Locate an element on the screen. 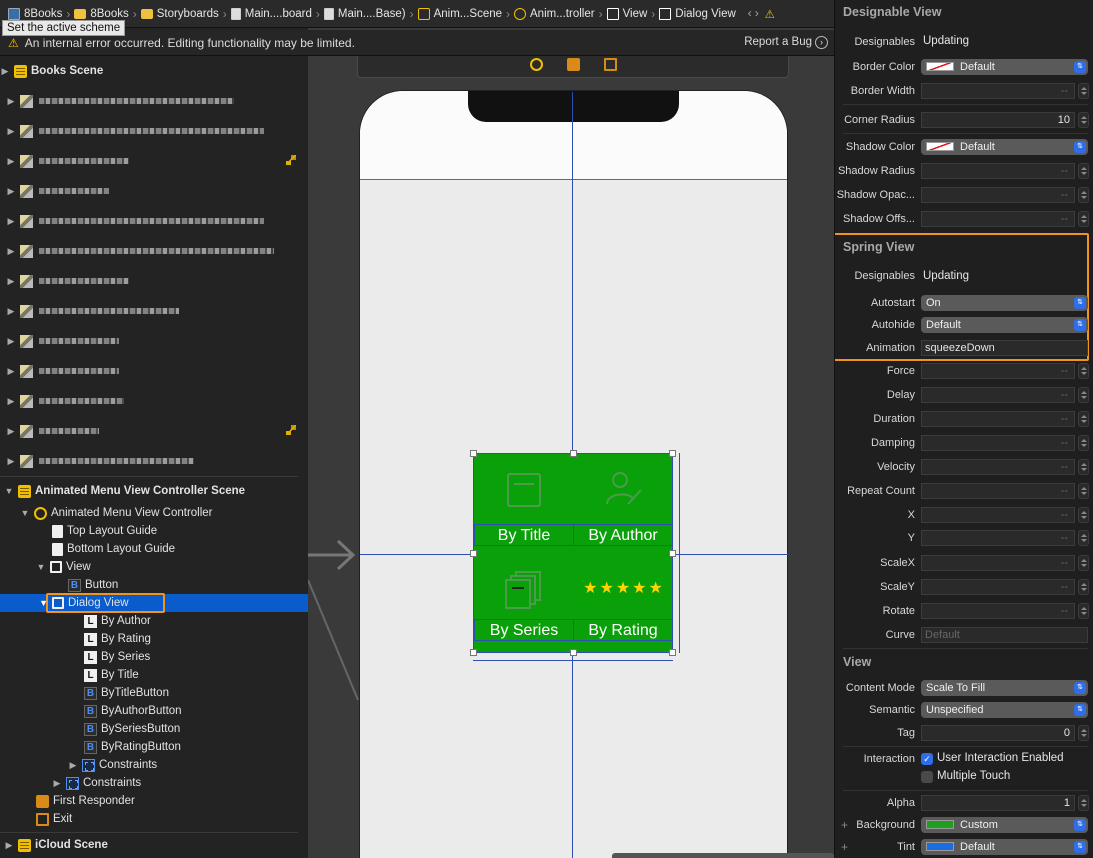  alpha-field: 1 is located at coordinates (998, 803).